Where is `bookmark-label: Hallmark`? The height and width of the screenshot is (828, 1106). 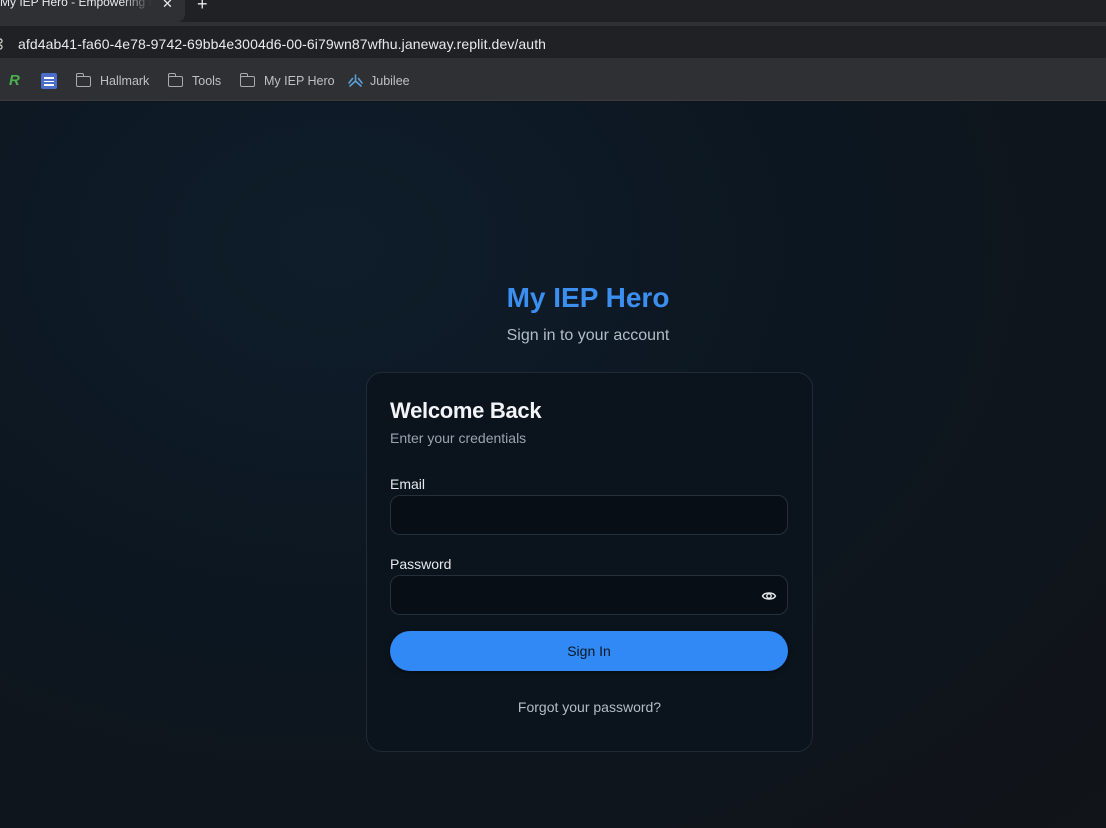 bookmark-label: Hallmark is located at coordinates (125, 81).